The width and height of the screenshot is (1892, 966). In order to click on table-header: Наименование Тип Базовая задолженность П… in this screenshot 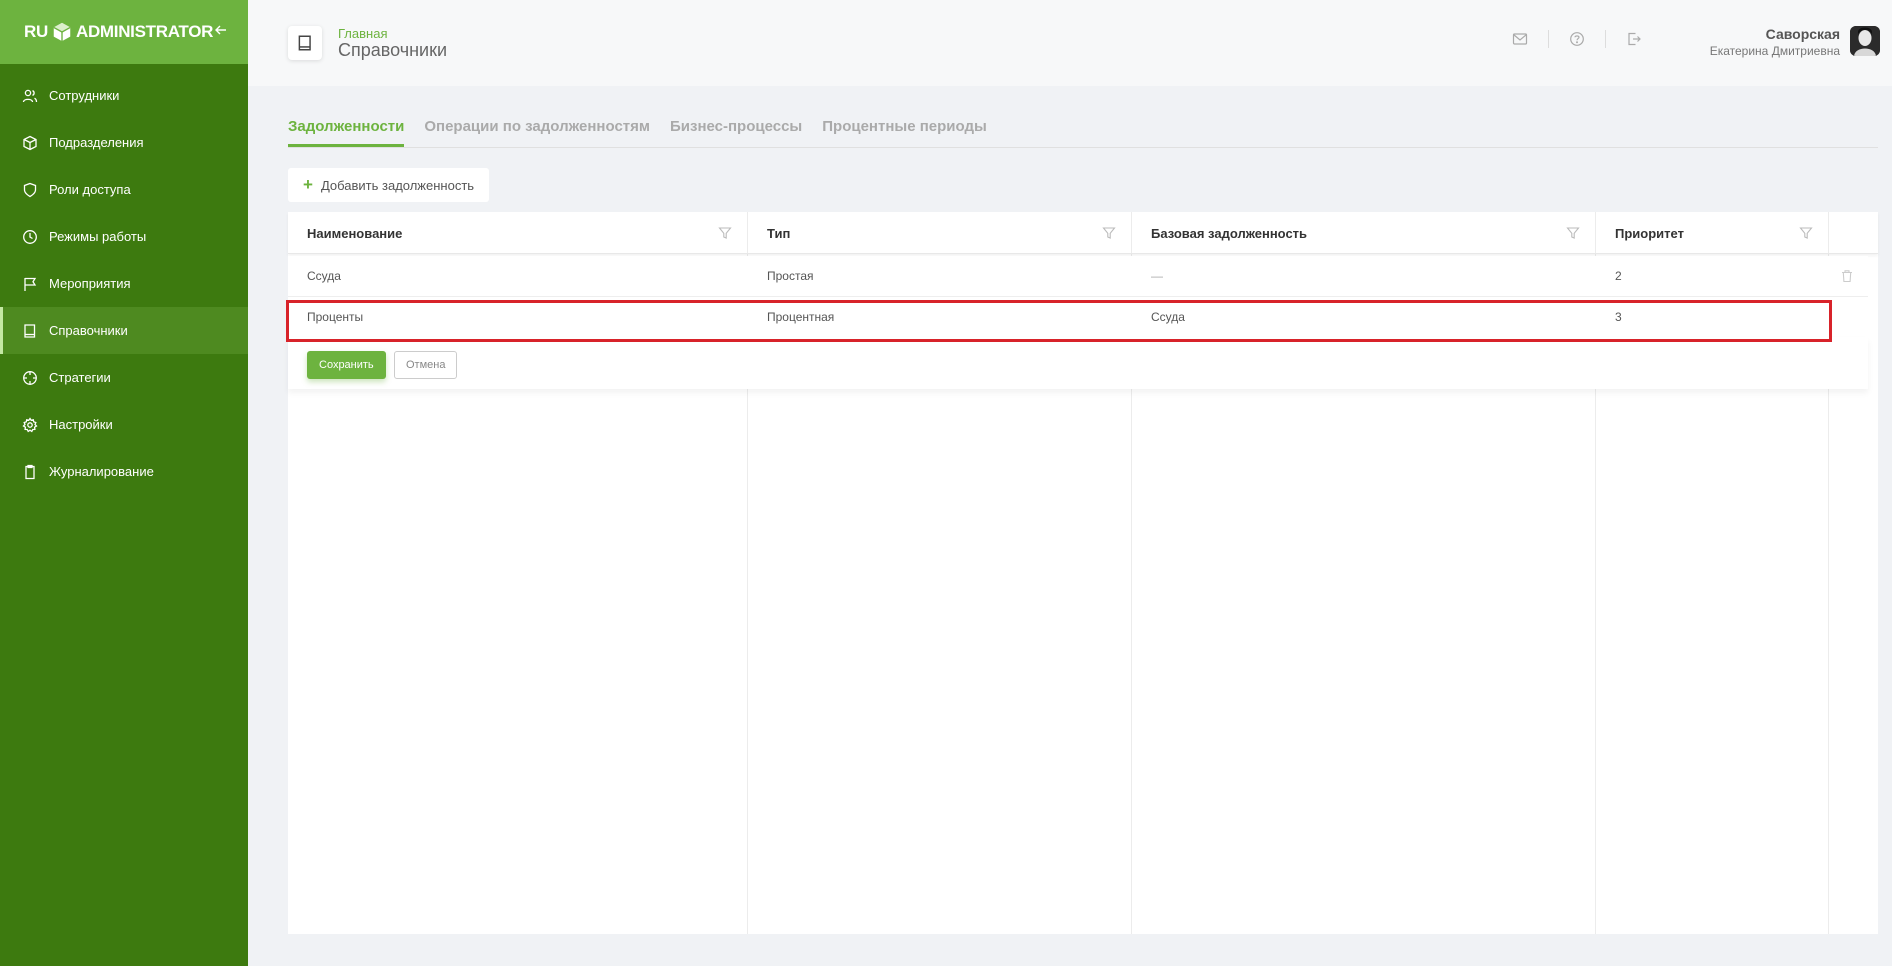, I will do `click(1083, 233)`.